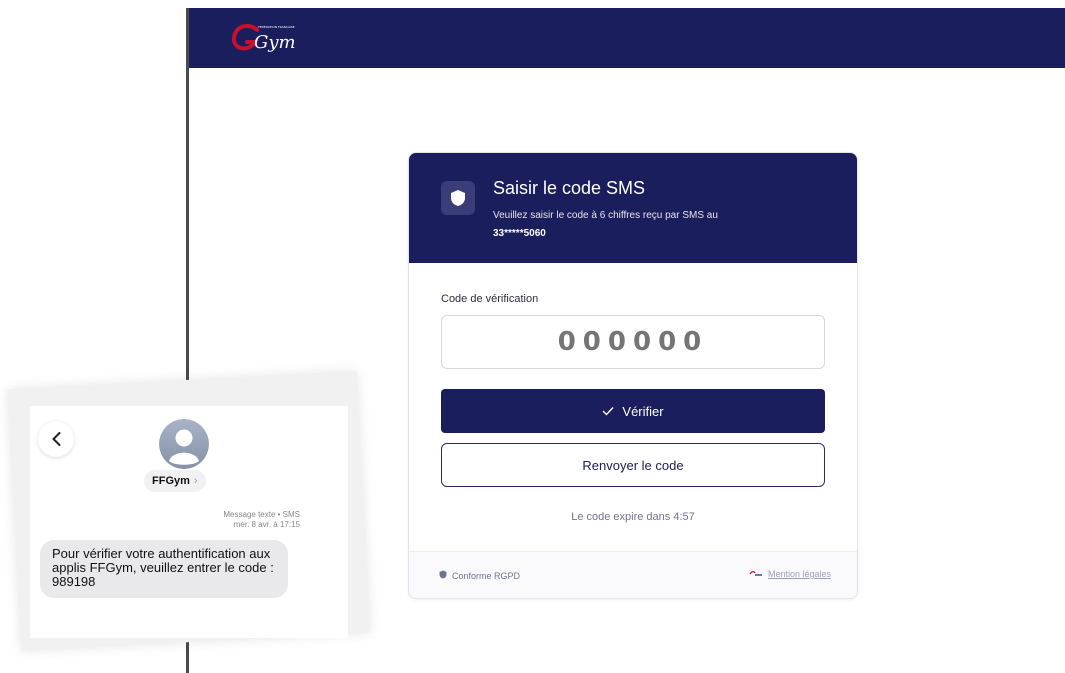  I want to click on card-footer: Conforme RGPD Mention légales, so click(633, 574).